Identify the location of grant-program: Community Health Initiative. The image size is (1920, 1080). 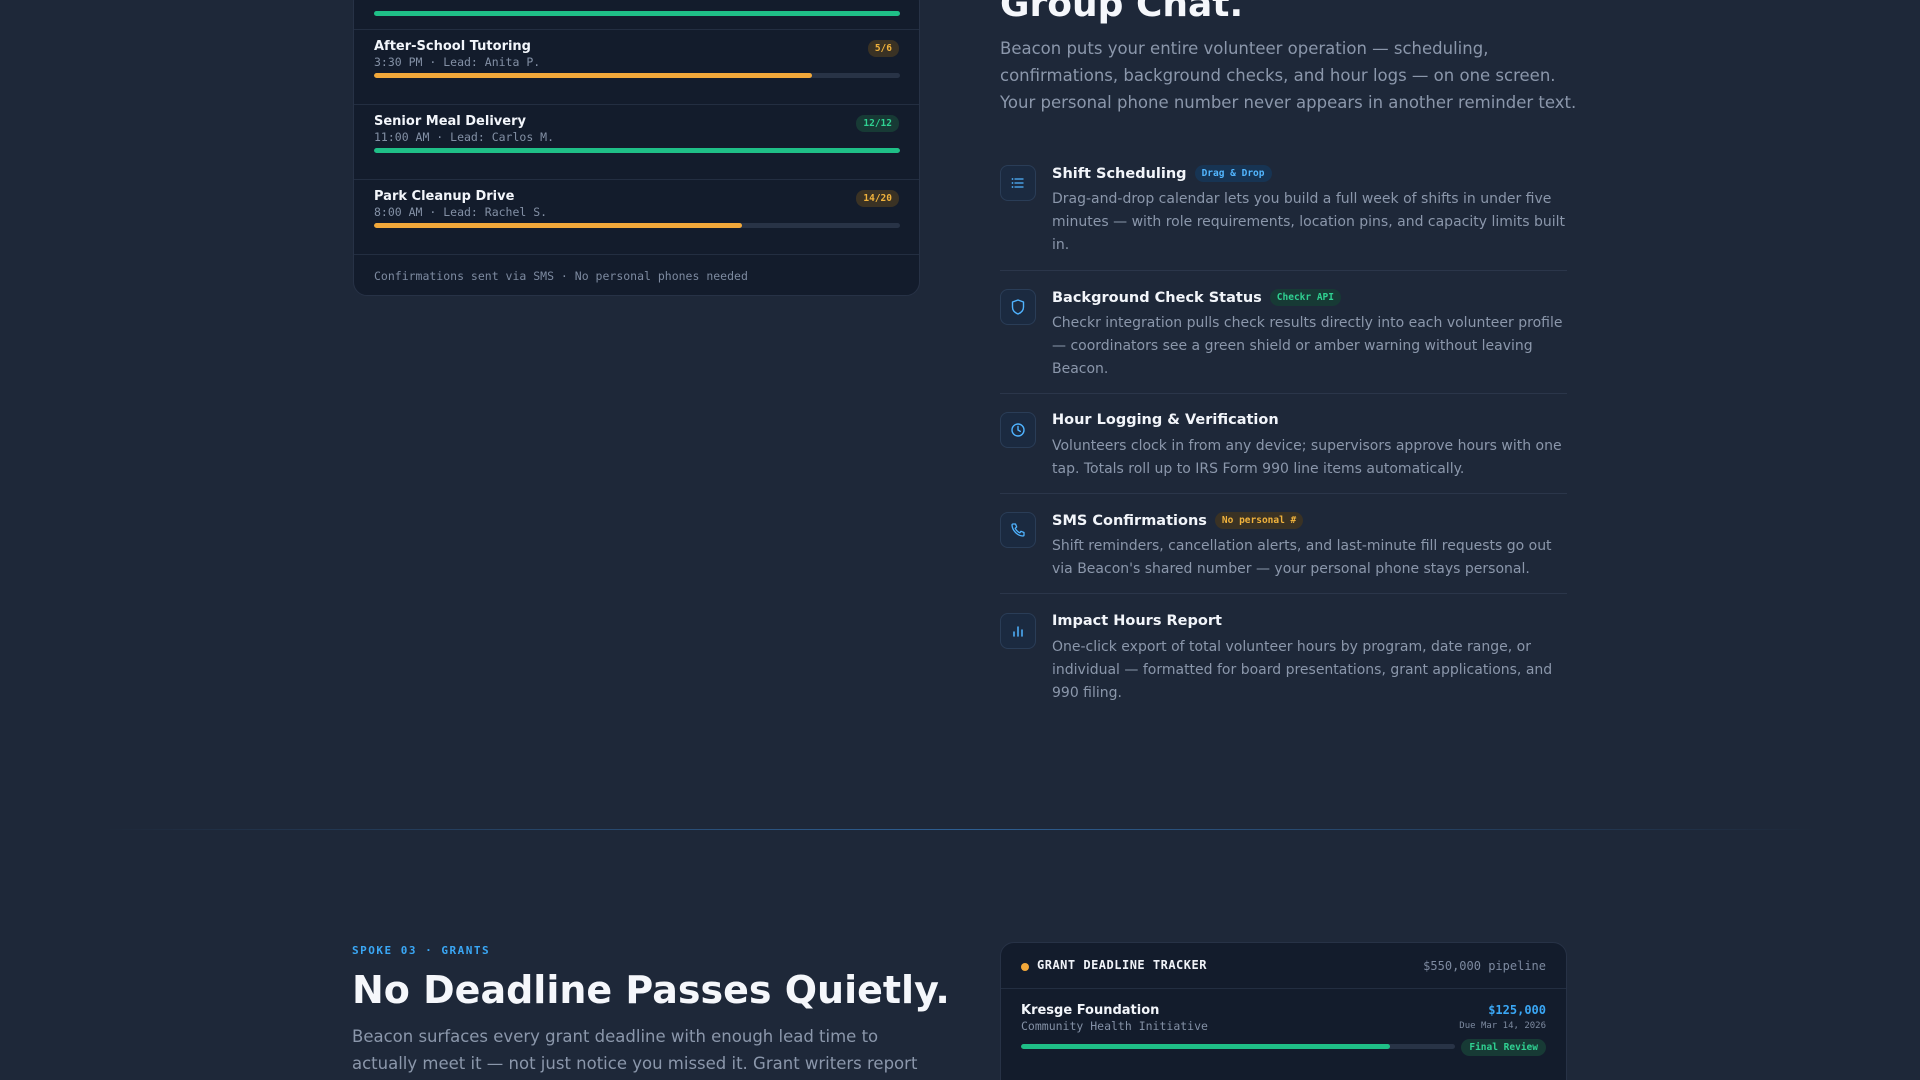
(1114, 1026).